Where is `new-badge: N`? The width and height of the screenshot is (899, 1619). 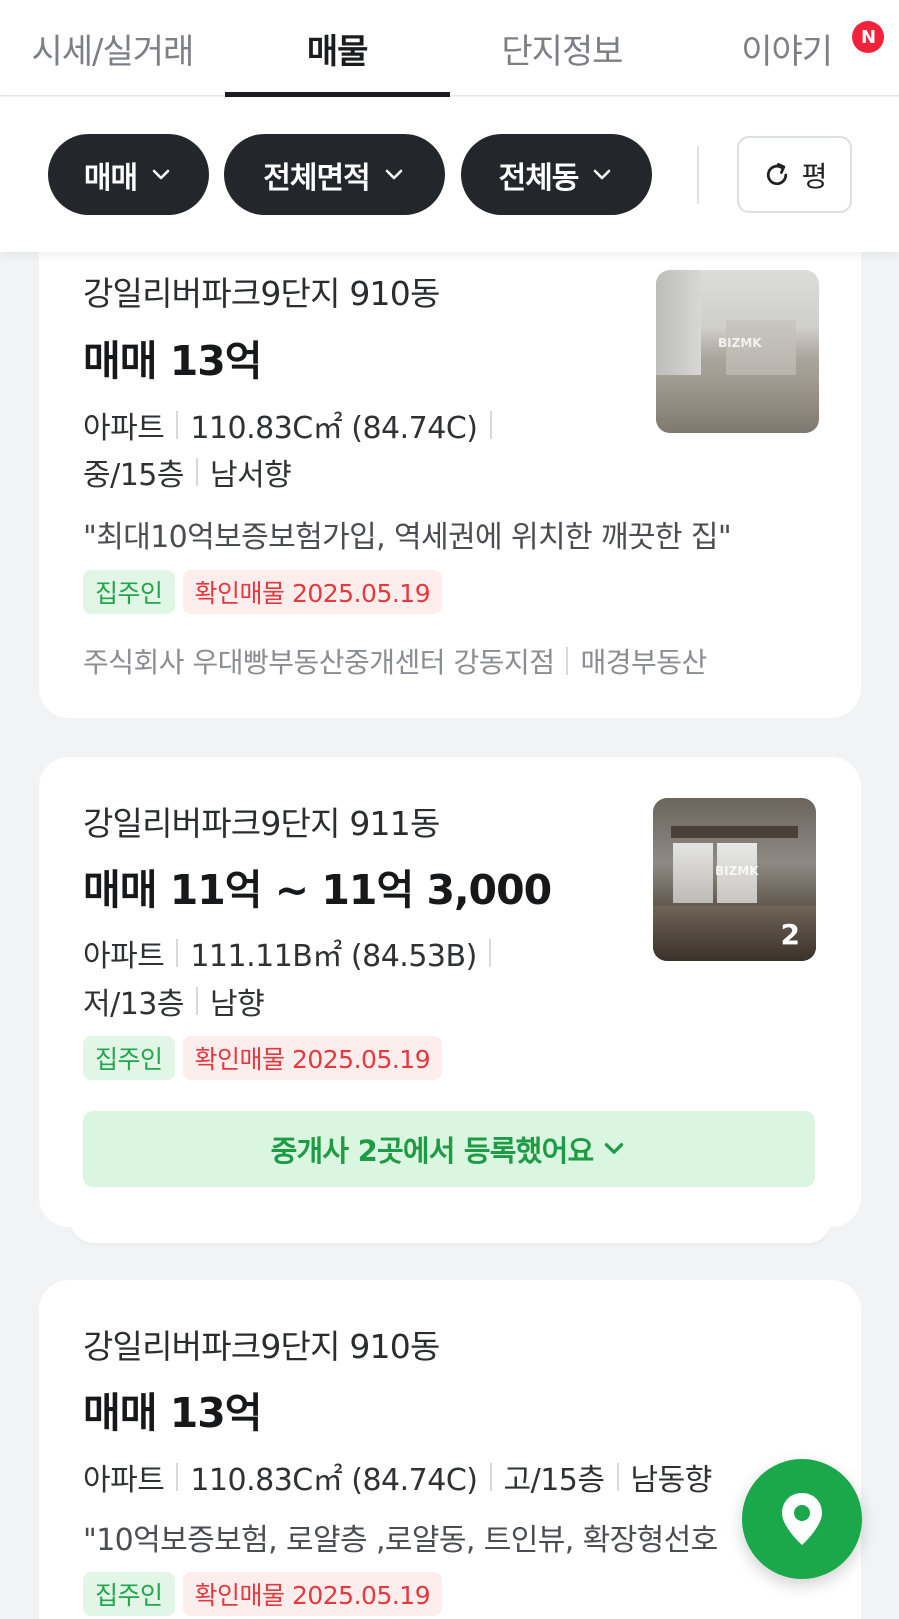 new-badge: N is located at coordinates (868, 37).